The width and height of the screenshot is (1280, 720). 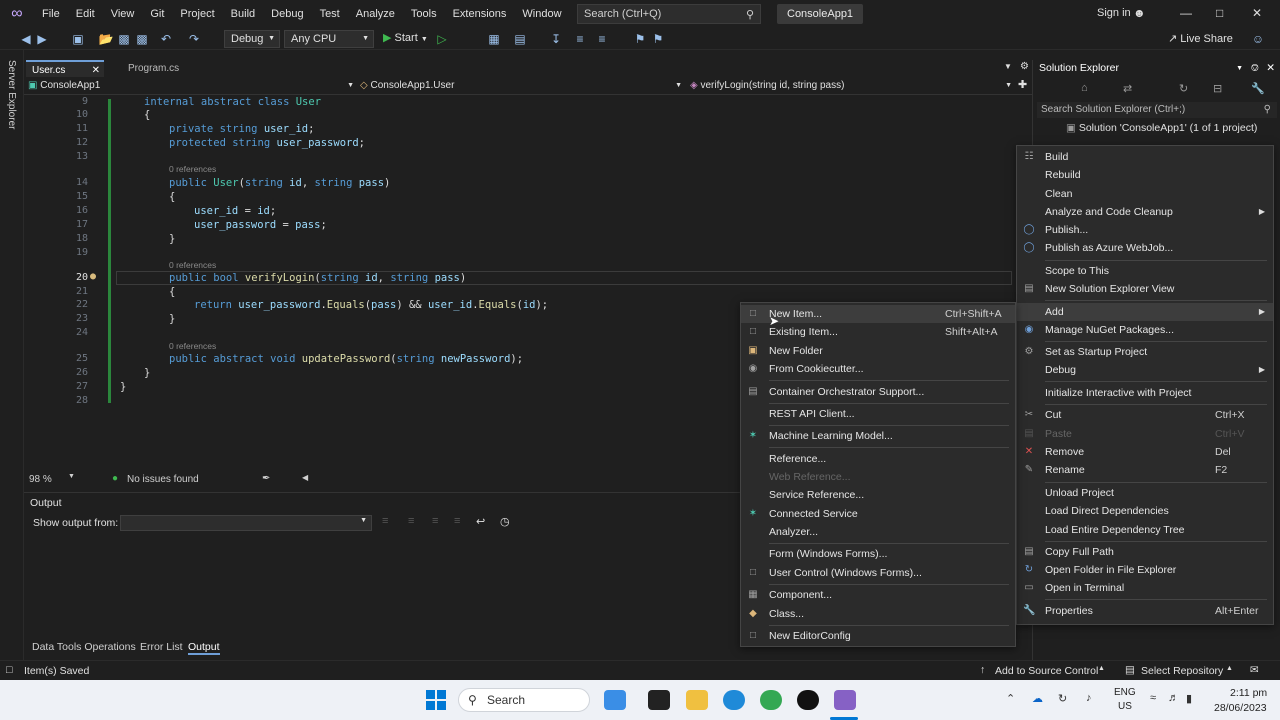 What do you see at coordinates (1186, 13) in the screenshot?
I see `minimize-icon: —` at bounding box center [1186, 13].